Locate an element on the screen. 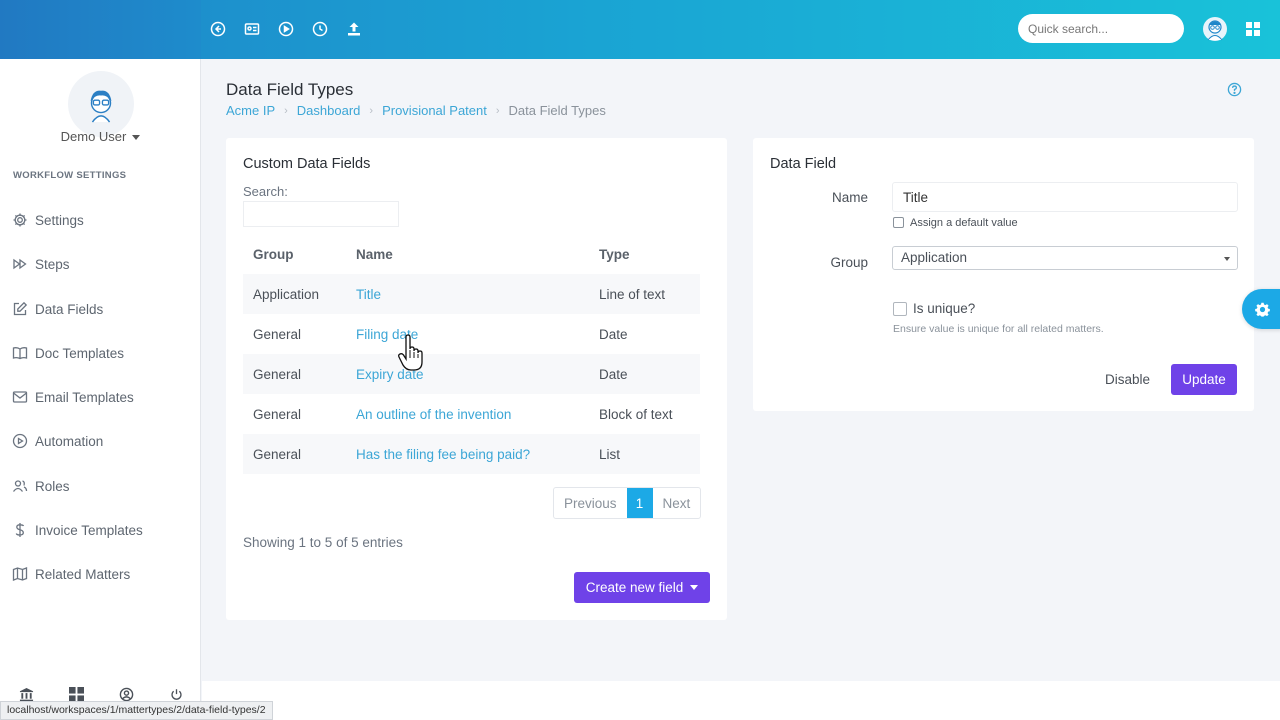 The width and height of the screenshot is (1280, 720). user-name: Demo User is located at coordinates (93, 136).